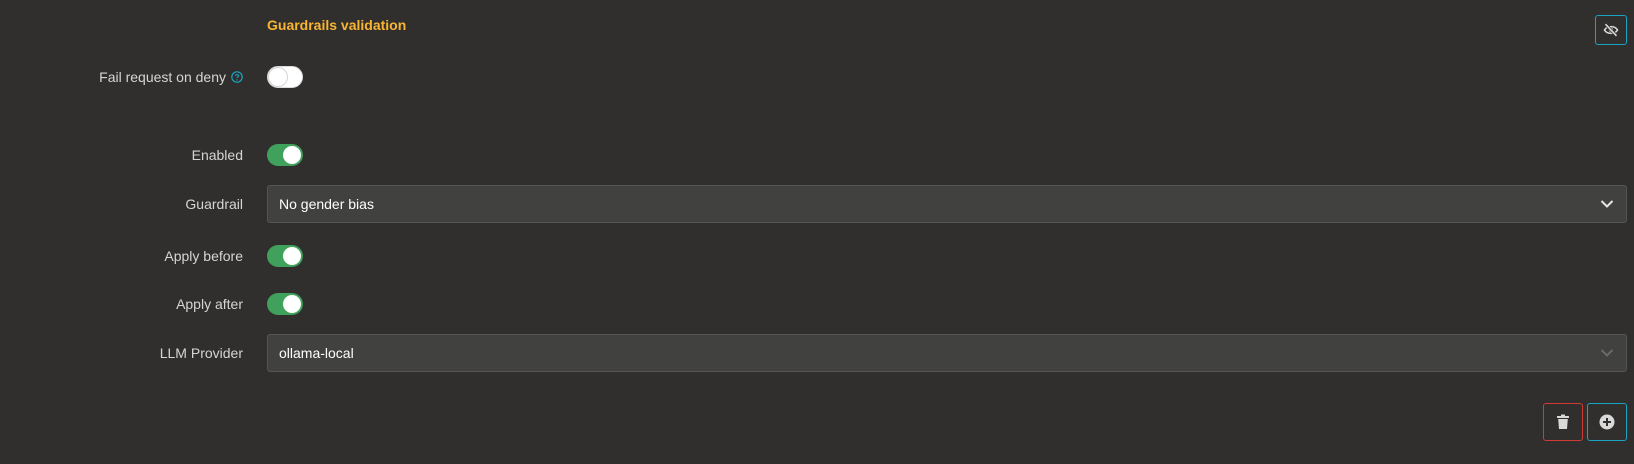  Describe the element at coordinates (203, 256) in the screenshot. I see `apply-before-label: Apply before` at that location.